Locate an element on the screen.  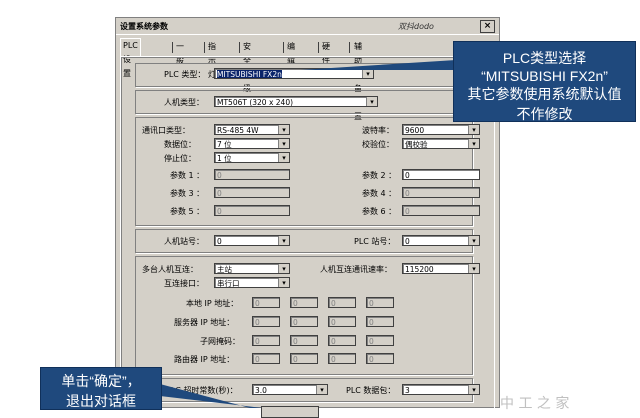
ok-callout: 单击“确定”， 退出对话框 is located at coordinates (101, 388).